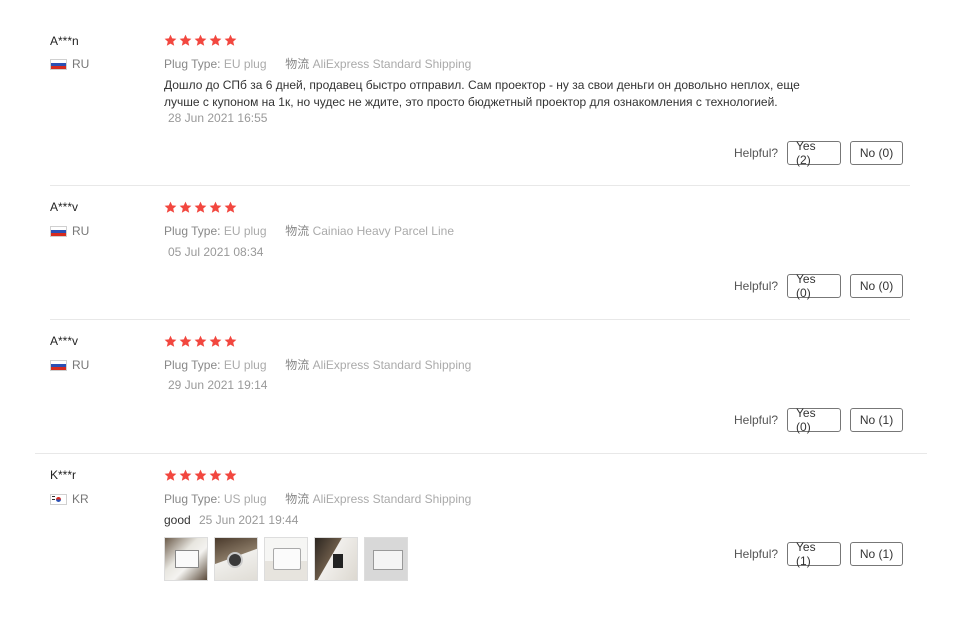 This screenshot has width=960, height=640. Describe the element at coordinates (58, 499) in the screenshot. I see `korea-flag-icon` at that location.